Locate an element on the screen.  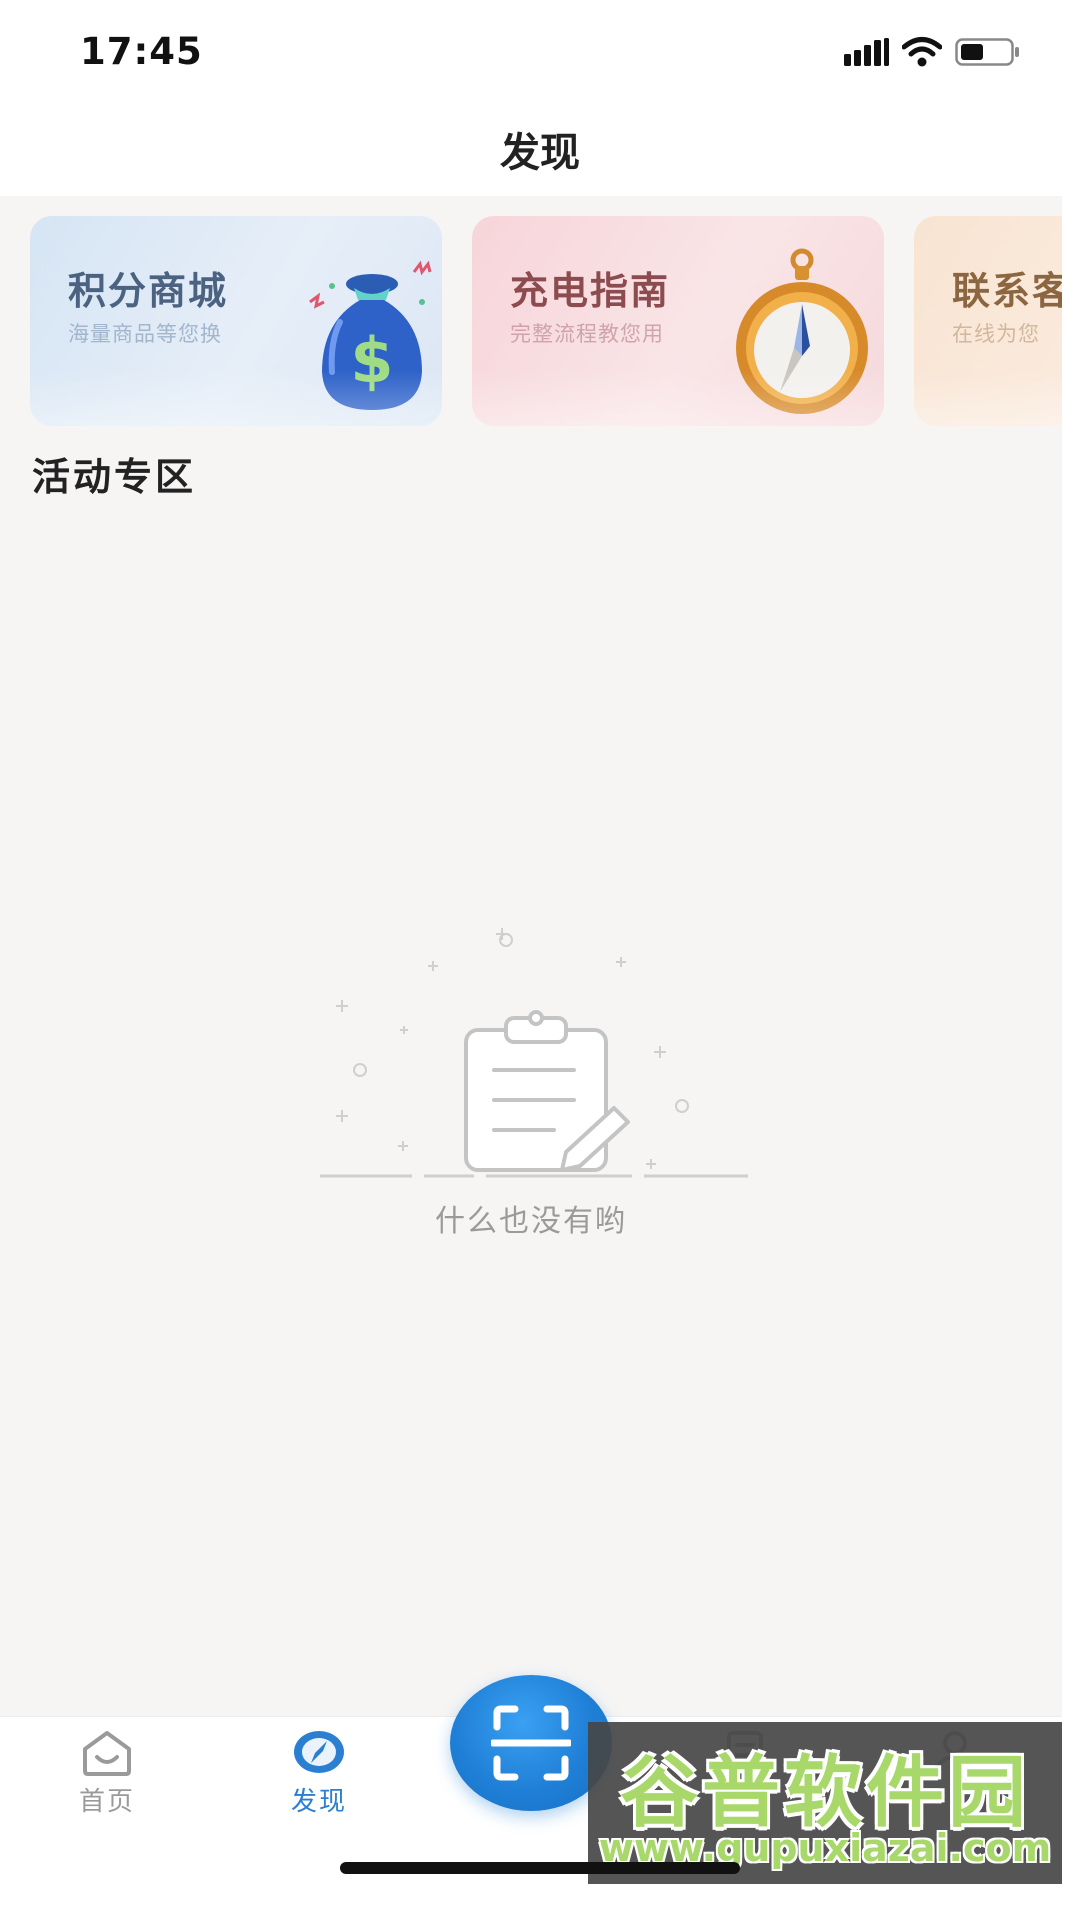
scan-icon is located at coordinates (531, 1743).